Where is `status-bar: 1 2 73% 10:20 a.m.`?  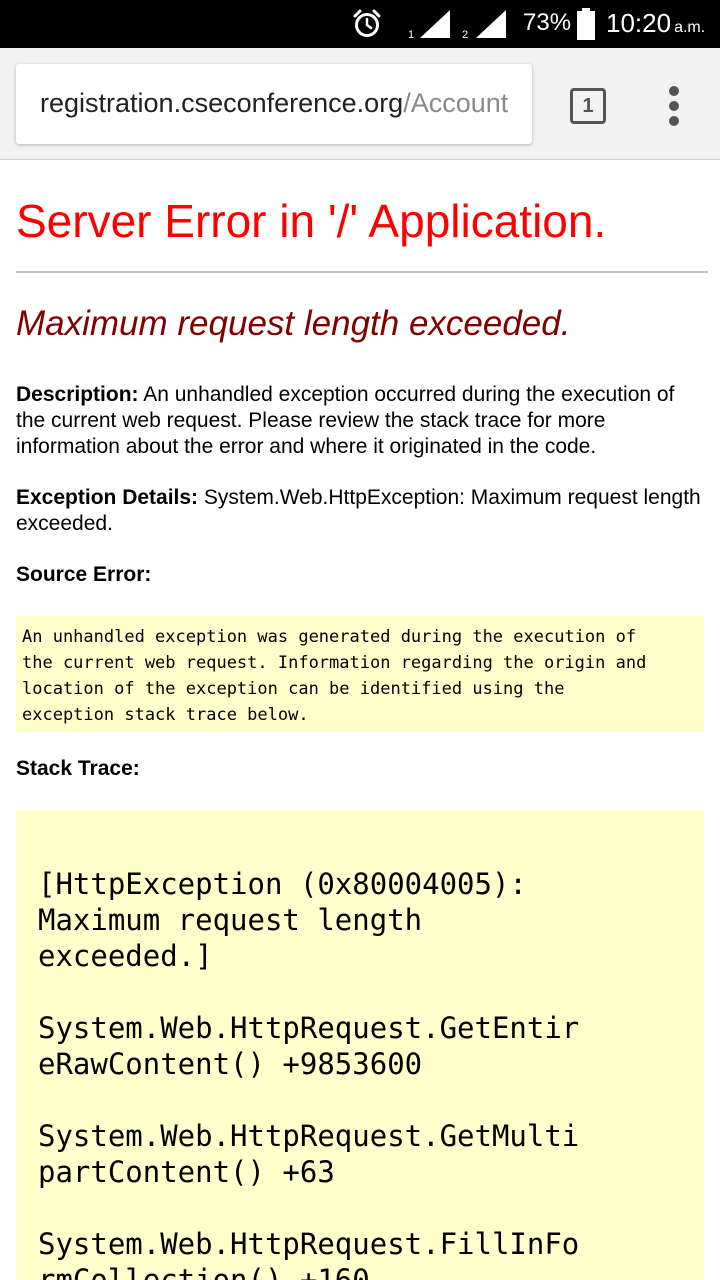
status-bar: 1 2 73% 10:20 a.m. is located at coordinates (360, 24).